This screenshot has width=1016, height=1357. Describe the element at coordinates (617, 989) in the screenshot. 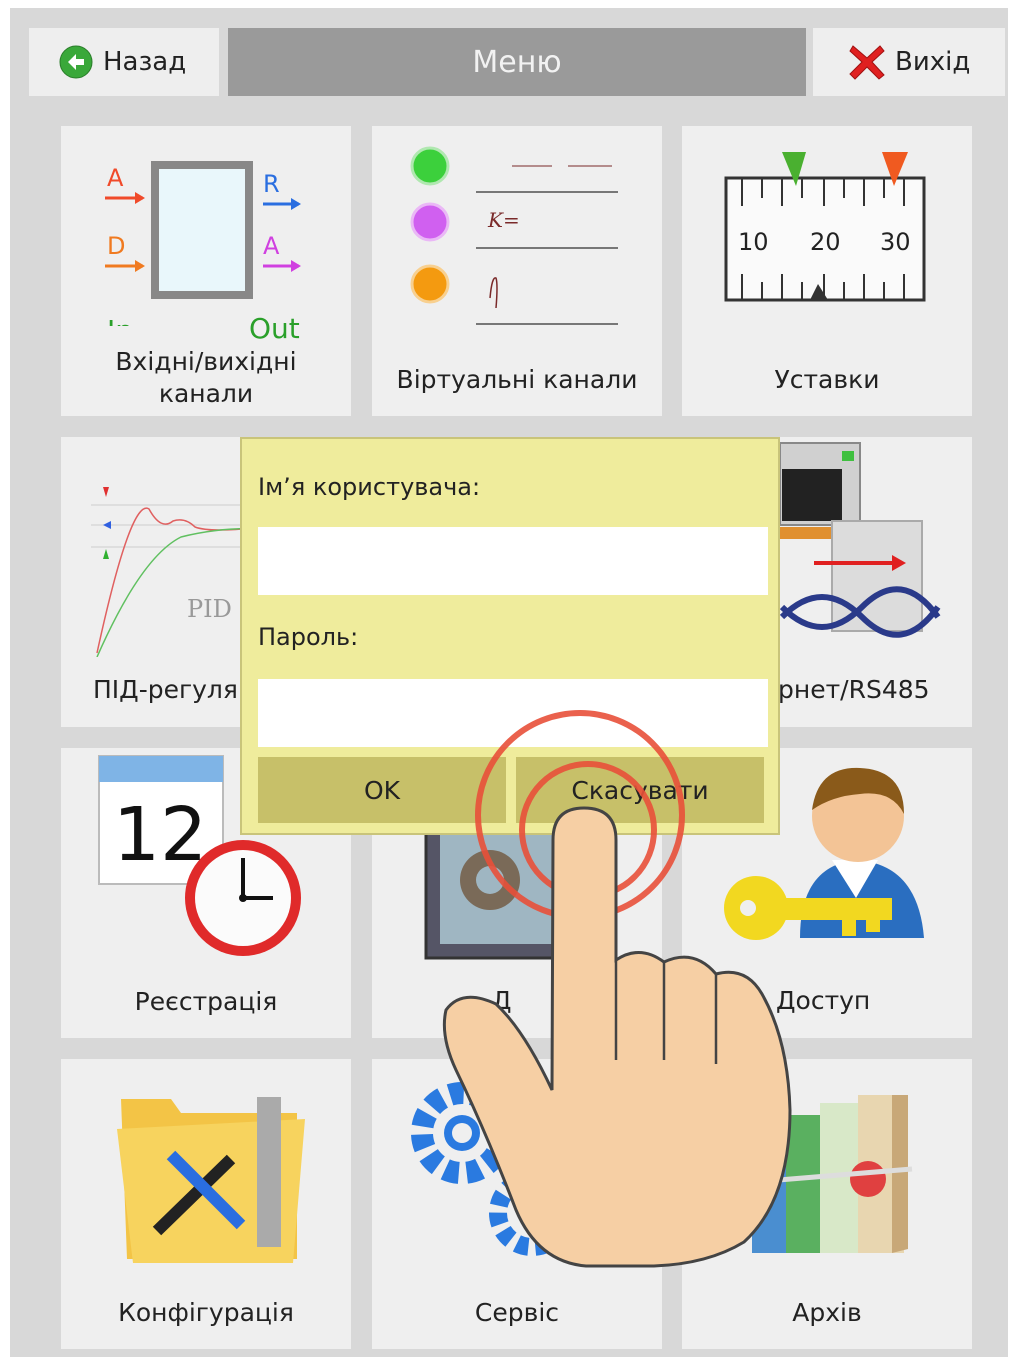

I see `tap-gesture-overlay` at that location.